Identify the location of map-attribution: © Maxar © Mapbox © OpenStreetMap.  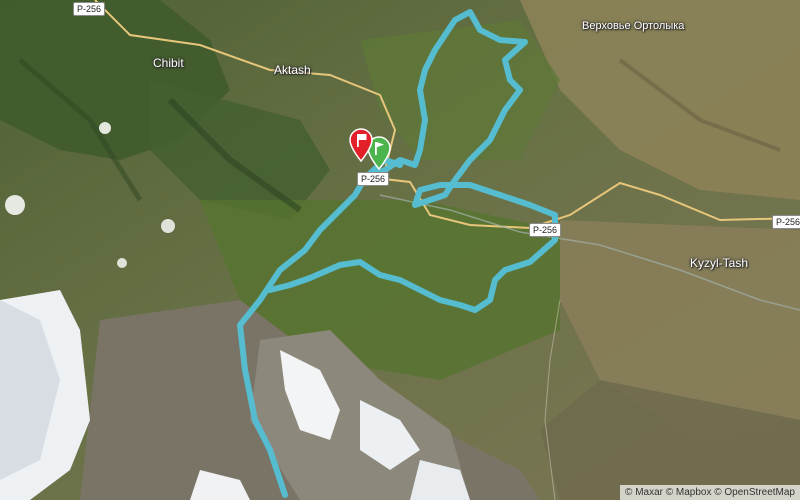
(710, 492).